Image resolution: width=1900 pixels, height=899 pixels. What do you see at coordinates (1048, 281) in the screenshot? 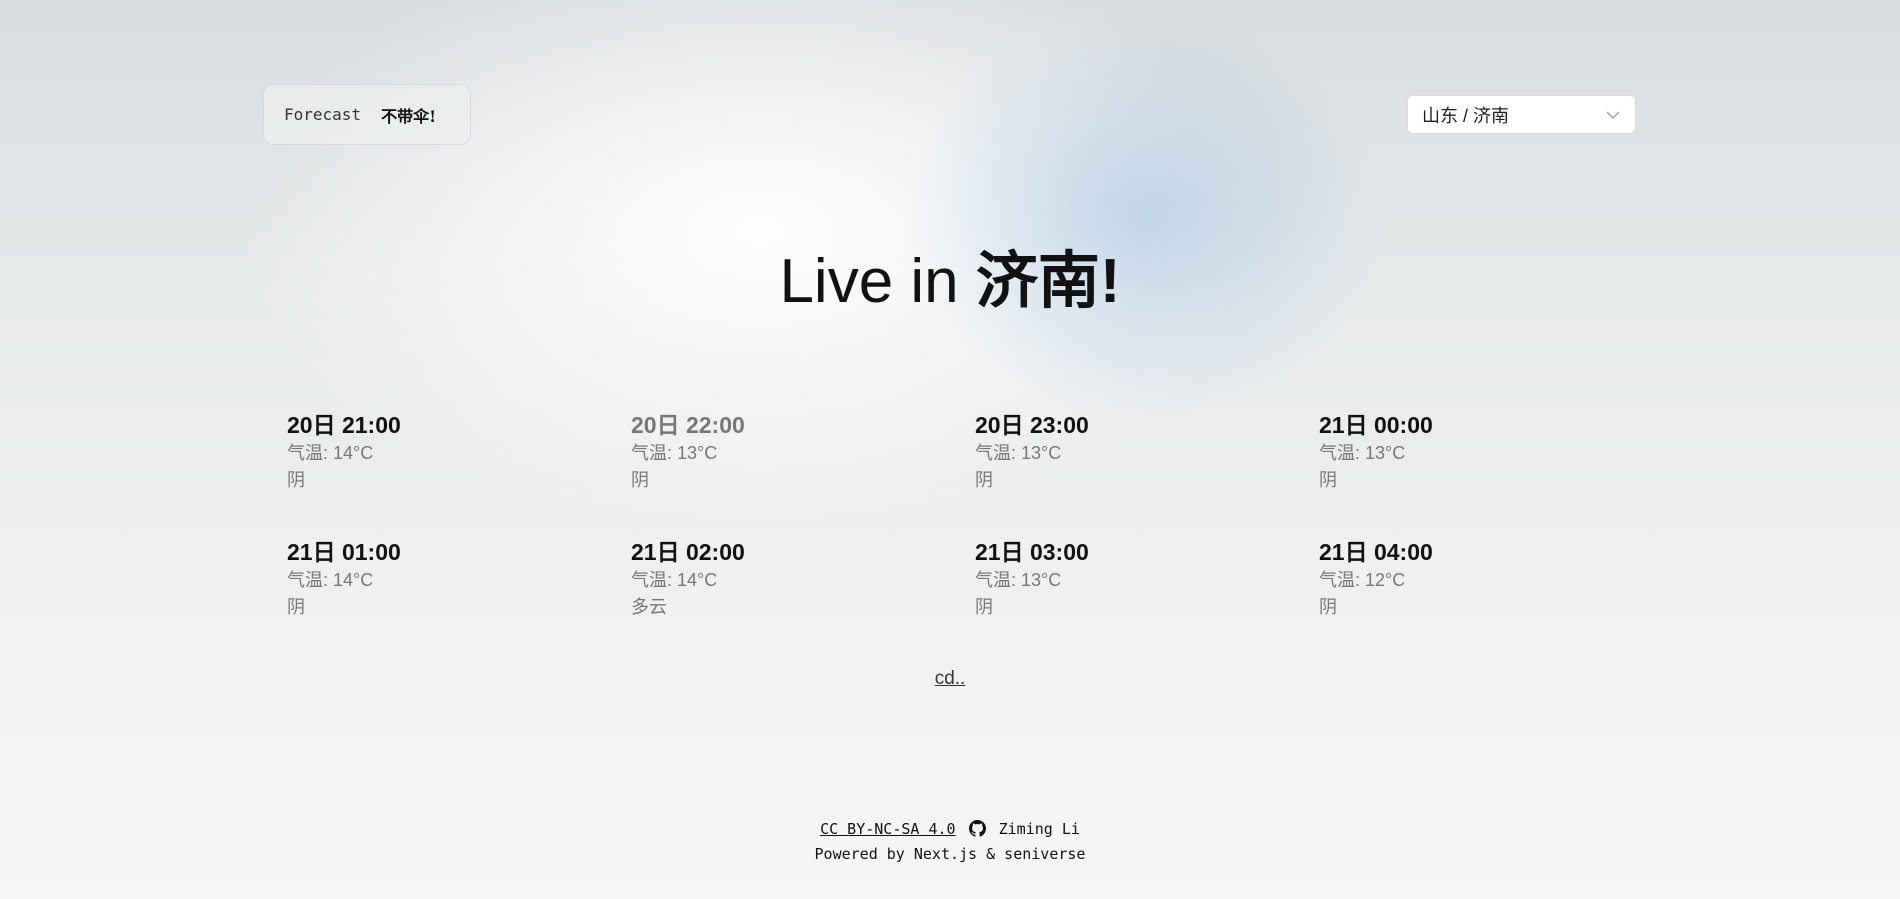
I see `page-title-city: 济南!` at bounding box center [1048, 281].